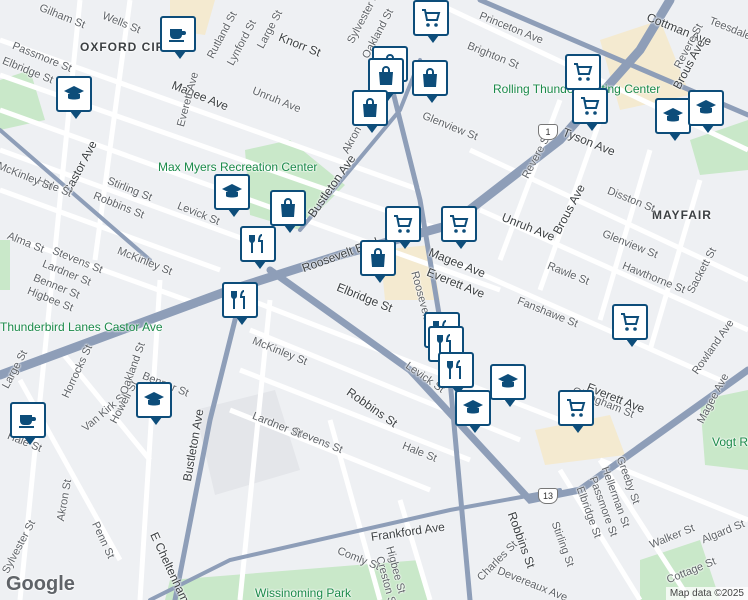 This screenshot has width=748, height=600. Describe the element at coordinates (237, 167) in the screenshot. I see `poi-label-recreation-center: Max Myers Recreation Center` at that location.